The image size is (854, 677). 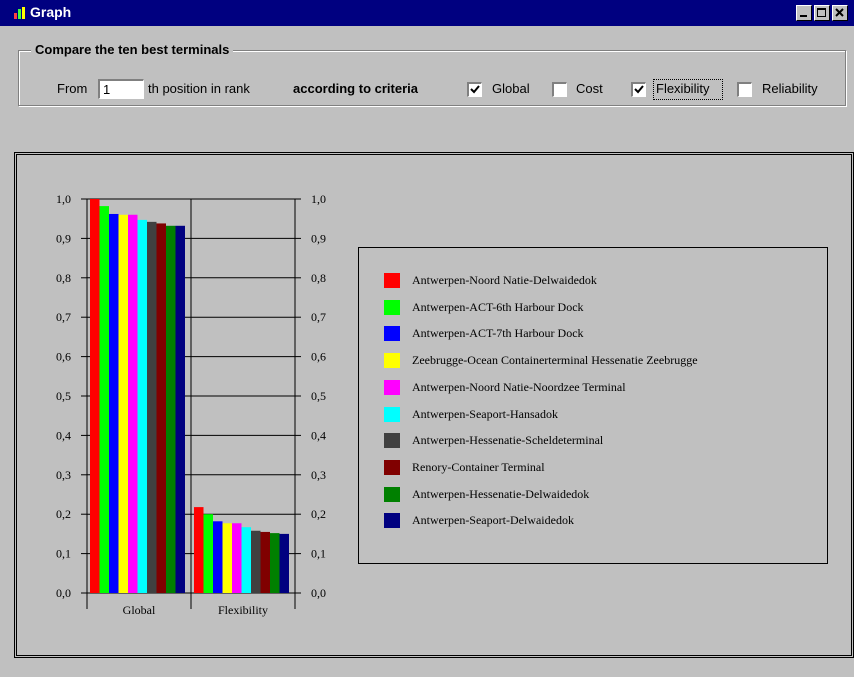 I want to click on legend-label: Renory-Container Terminal, so click(x=478, y=466).